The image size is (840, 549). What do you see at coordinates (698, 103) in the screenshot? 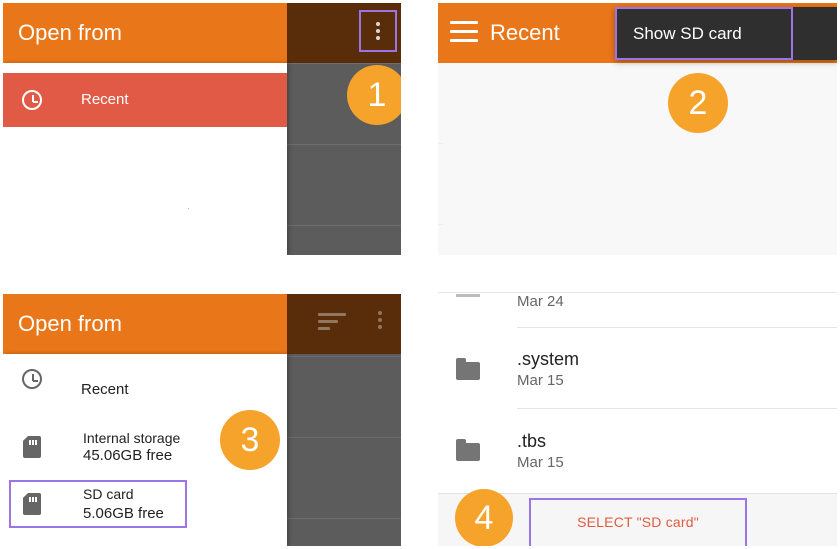
I see `step-badge: 2` at bounding box center [698, 103].